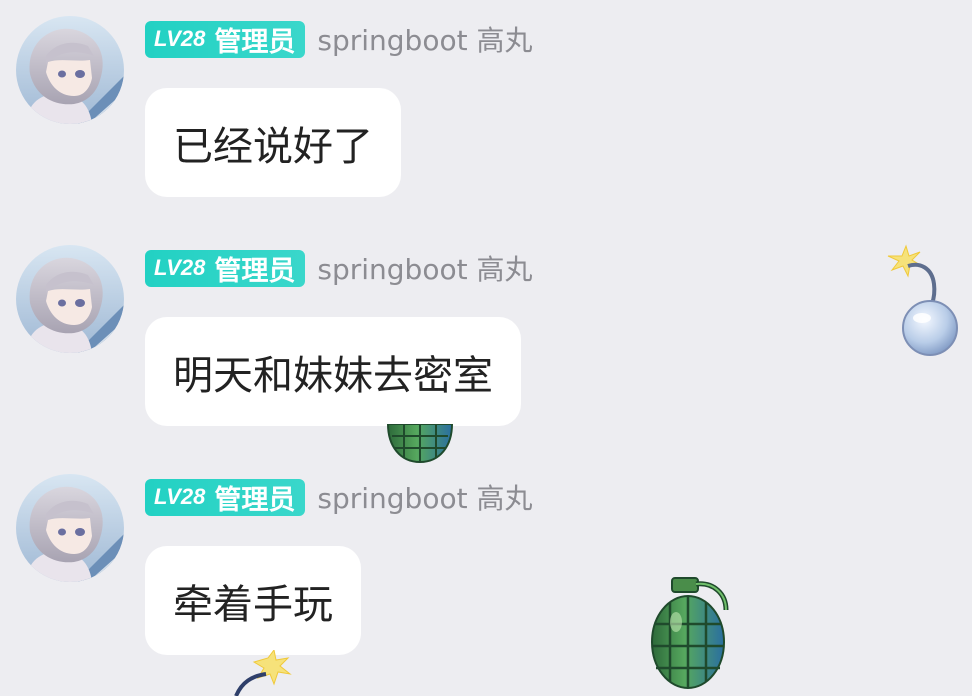 This screenshot has height=696, width=972. Describe the element at coordinates (273, 142) in the screenshot. I see `message-bubble: 已经说好了` at that location.